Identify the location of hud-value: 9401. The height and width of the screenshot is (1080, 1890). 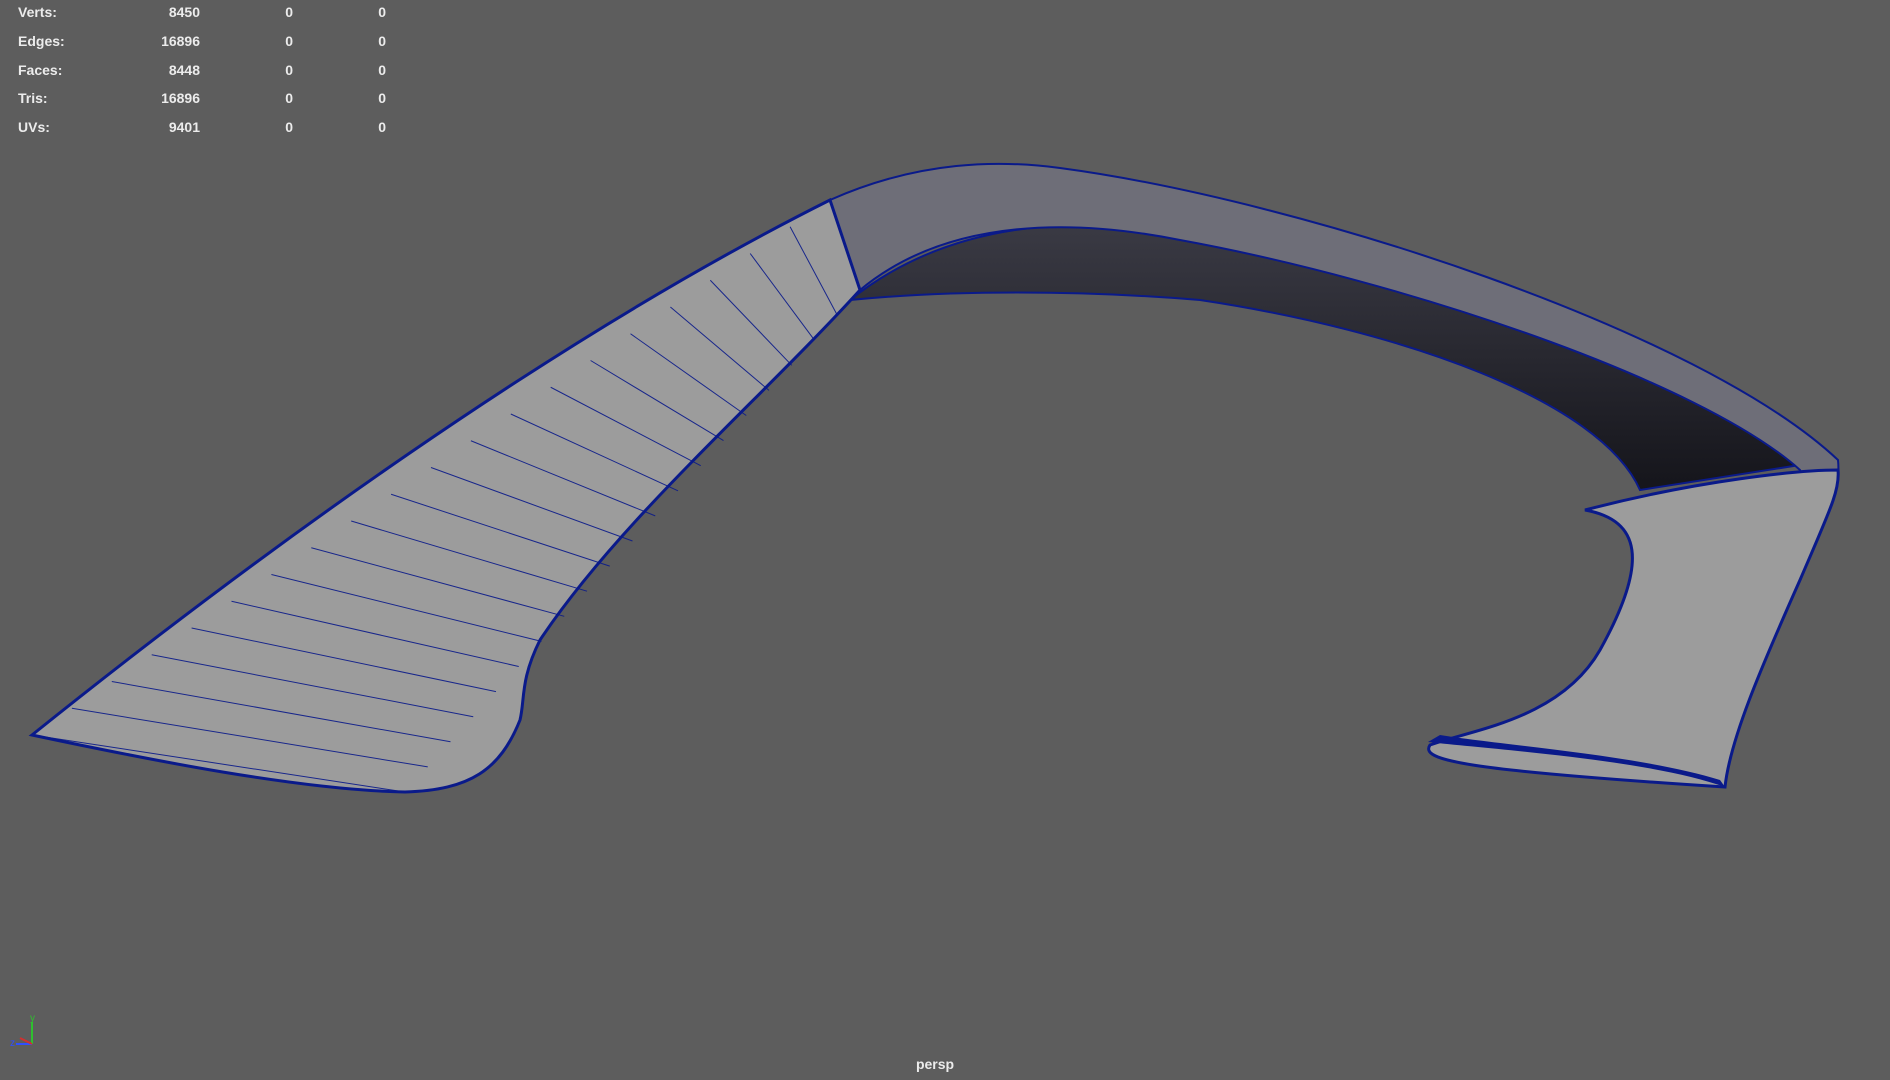
(184, 127).